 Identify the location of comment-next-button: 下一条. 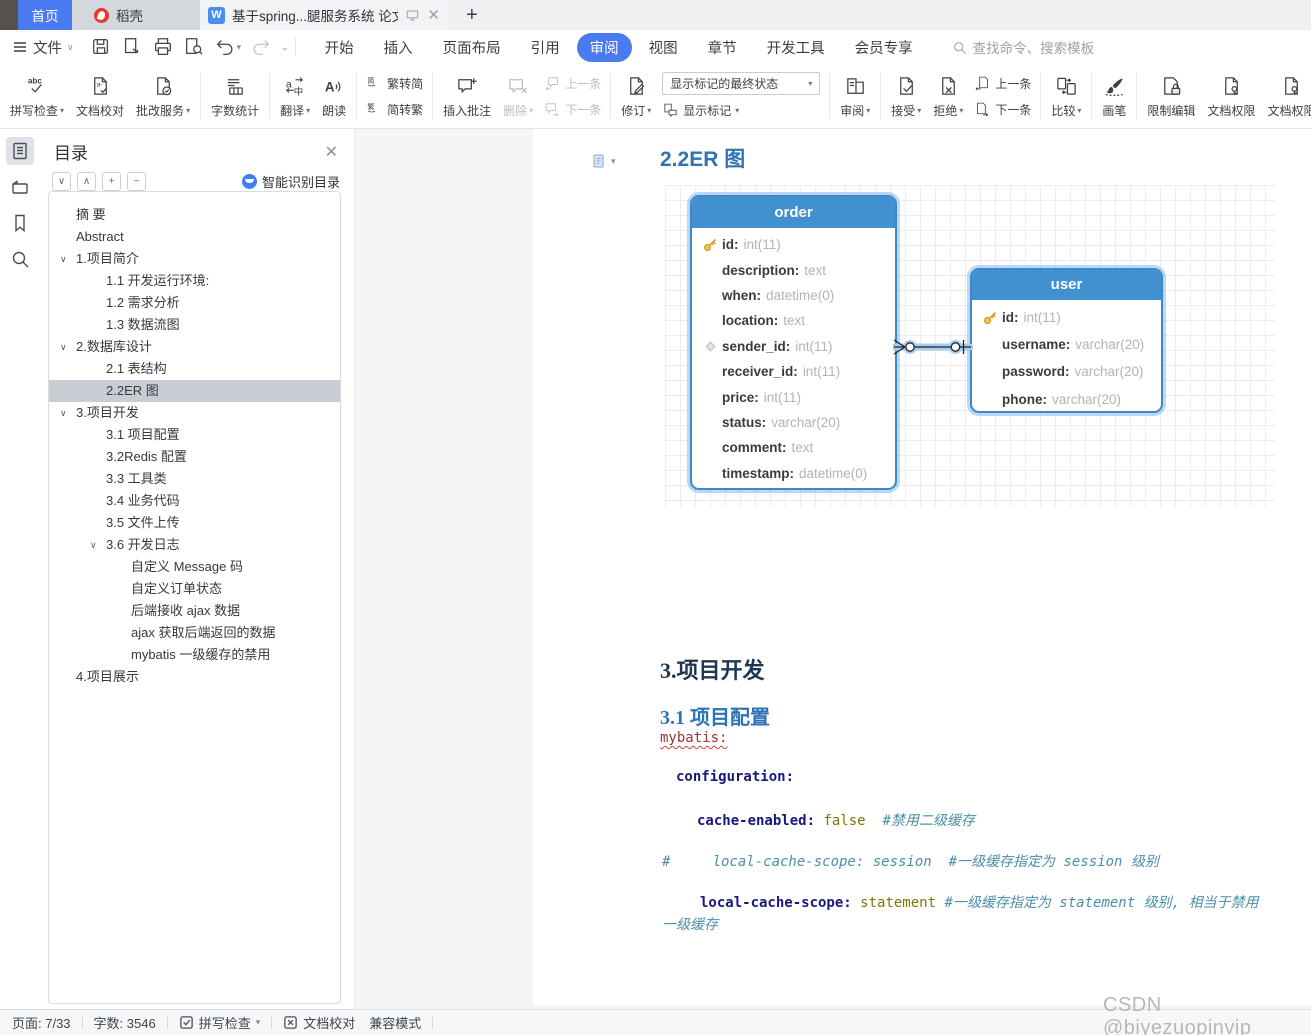
(572, 109).